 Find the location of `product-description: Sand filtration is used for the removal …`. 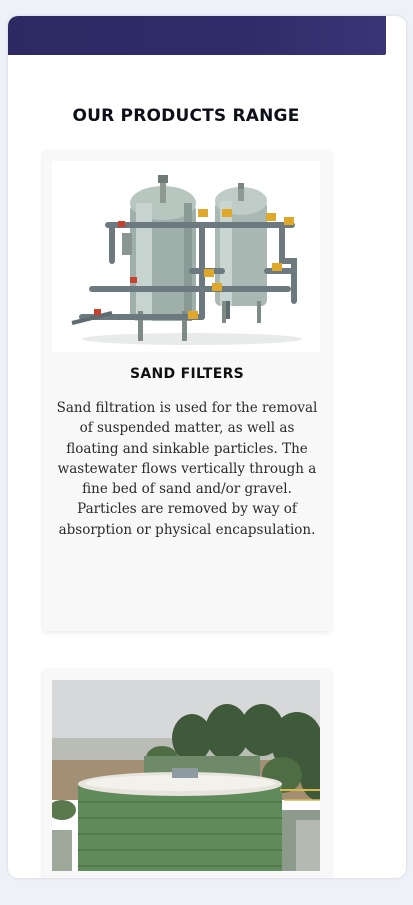

product-description: Sand filtration is used for the removal … is located at coordinates (187, 469).